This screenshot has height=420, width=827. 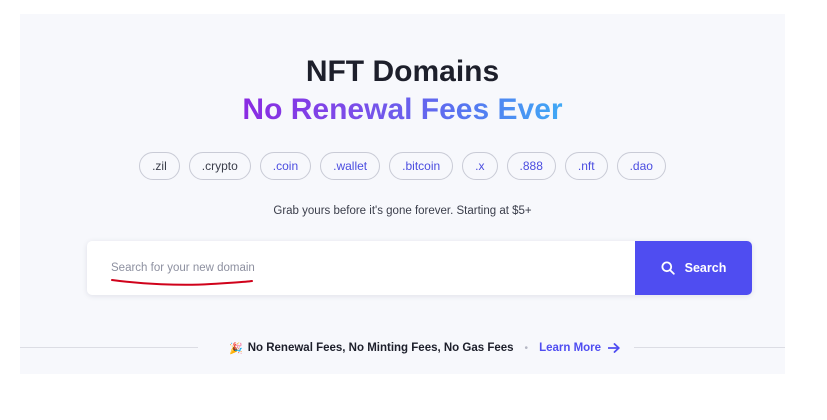 What do you see at coordinates (705, 268) in the screenshot?
I see `search-button-label: Search` at bounding box center [705, 268].